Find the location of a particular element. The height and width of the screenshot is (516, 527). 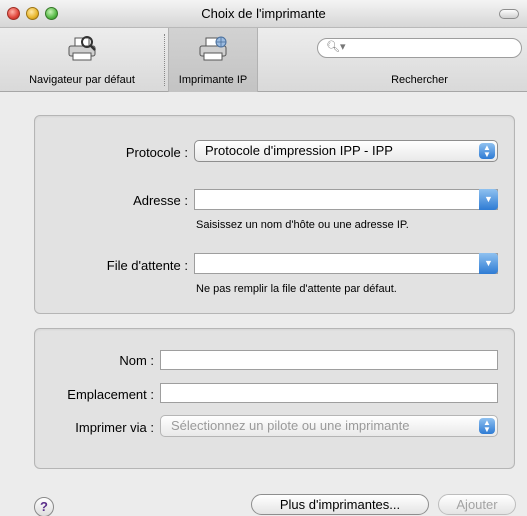

protocol-label: Protocole : is located at coordinates (156, 152).